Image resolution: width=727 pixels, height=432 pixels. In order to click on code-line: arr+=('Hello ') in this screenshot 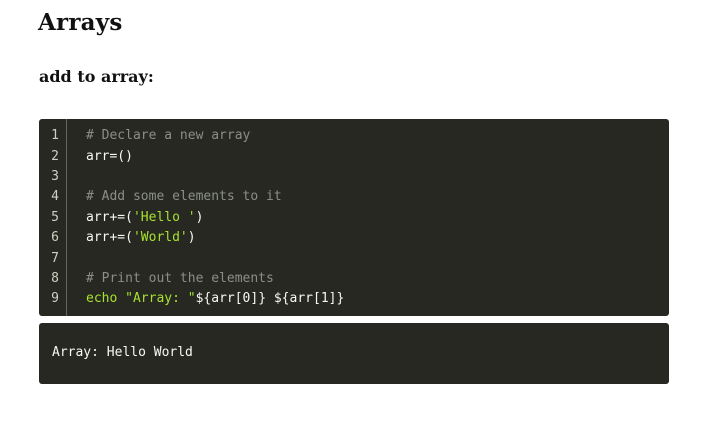, I will do `click(144, 218)`.